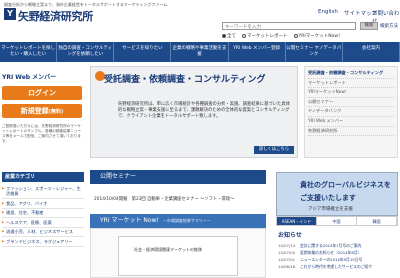 The width and height of the screenshot is (400, 278). I want to click on news-row: 14/07/01 ニュースレターの2014年9月15日号, so click(338, 259).